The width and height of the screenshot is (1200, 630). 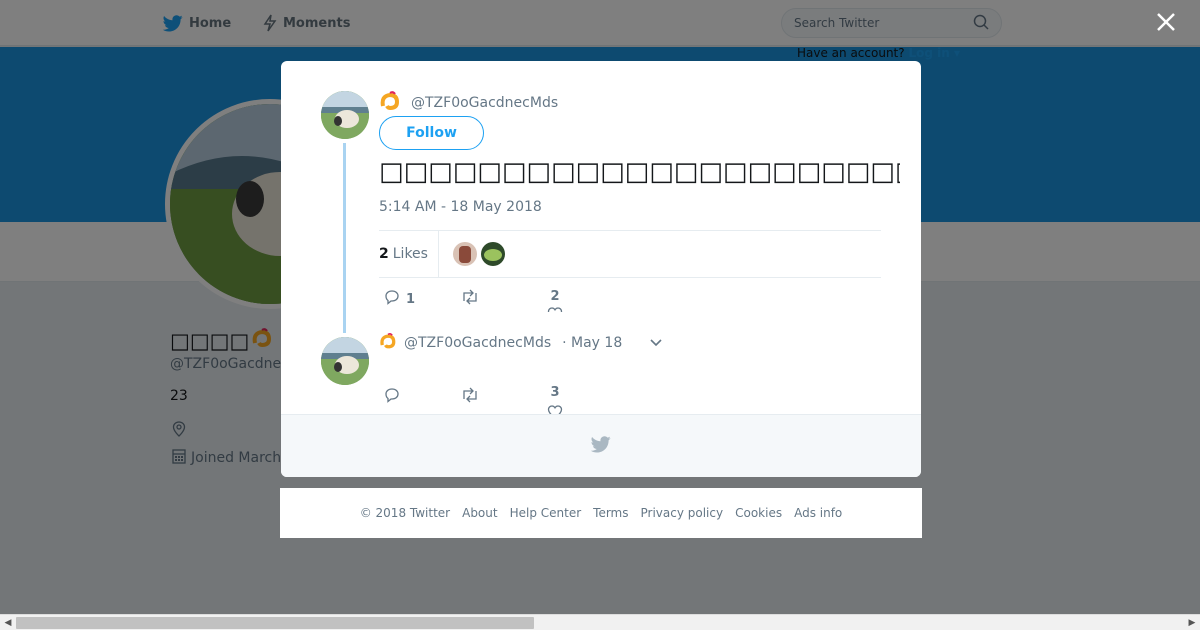 What do you see at coordinates (592, 343) in the screenshot?
I see `reply-date: · May 18` at bounding box center [592, 343].